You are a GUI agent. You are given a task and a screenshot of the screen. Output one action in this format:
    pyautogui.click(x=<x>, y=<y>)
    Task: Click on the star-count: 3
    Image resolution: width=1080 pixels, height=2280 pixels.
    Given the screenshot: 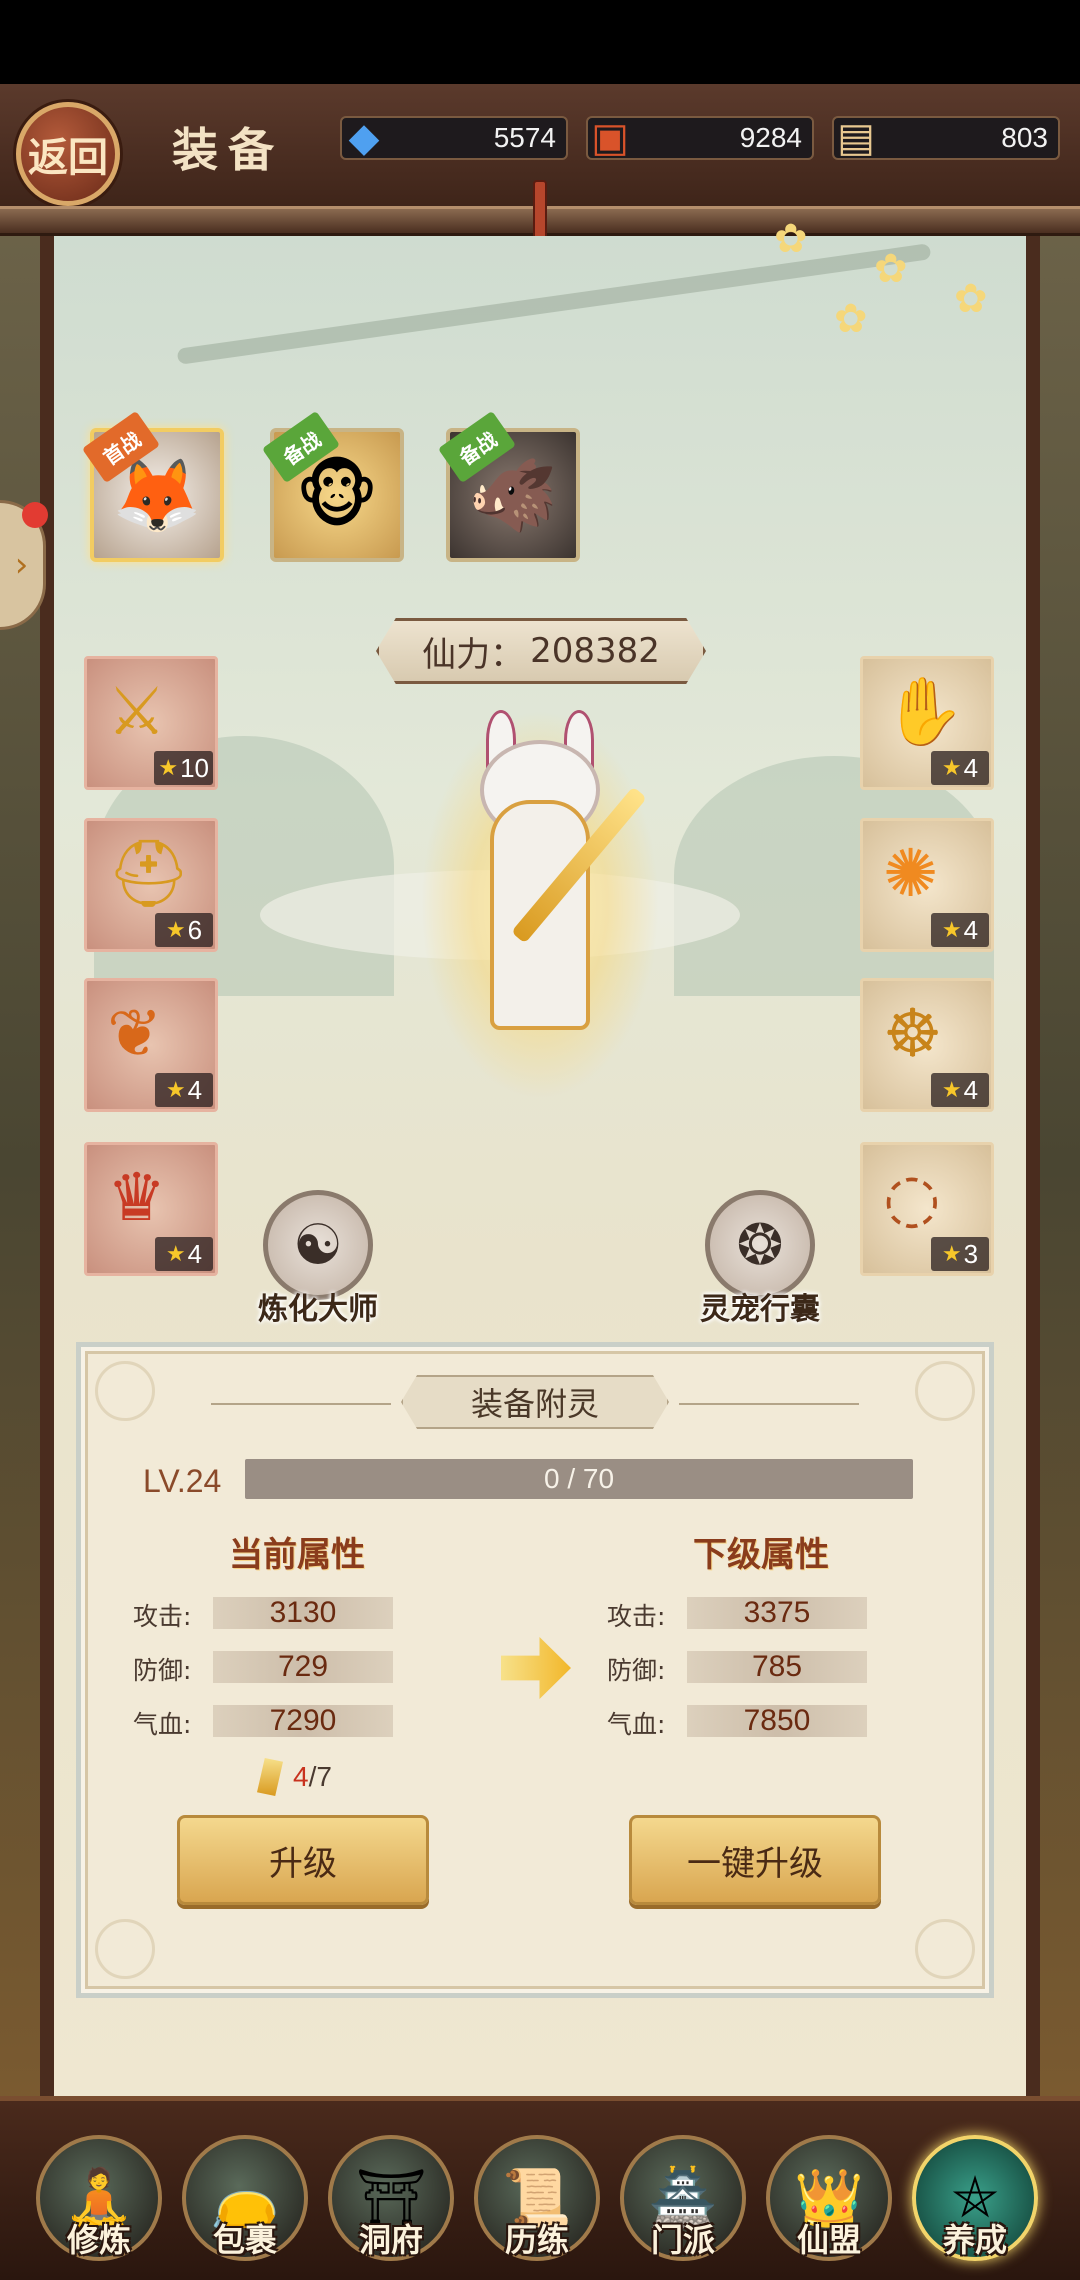 What is the action you would take?
    pyautogui.click(x=971, y=1253)
    